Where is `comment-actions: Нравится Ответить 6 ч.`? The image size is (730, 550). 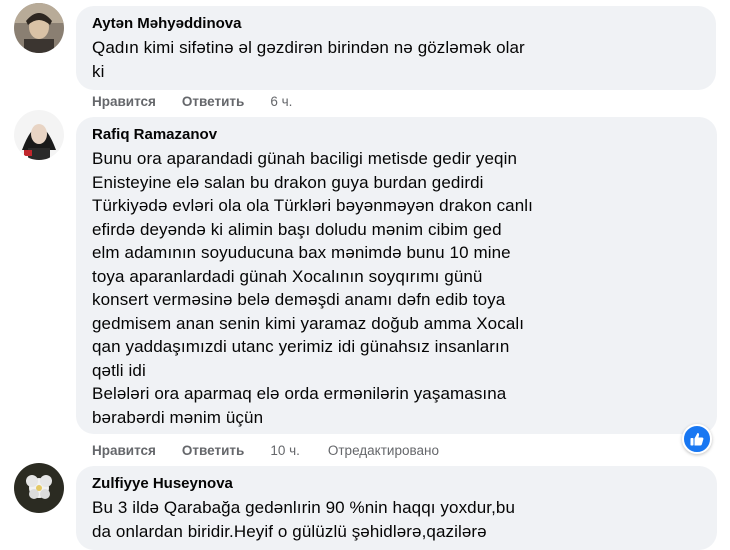 comment-actions: Нравится Ответить 6 ч. is located at coordinates (205, 101).